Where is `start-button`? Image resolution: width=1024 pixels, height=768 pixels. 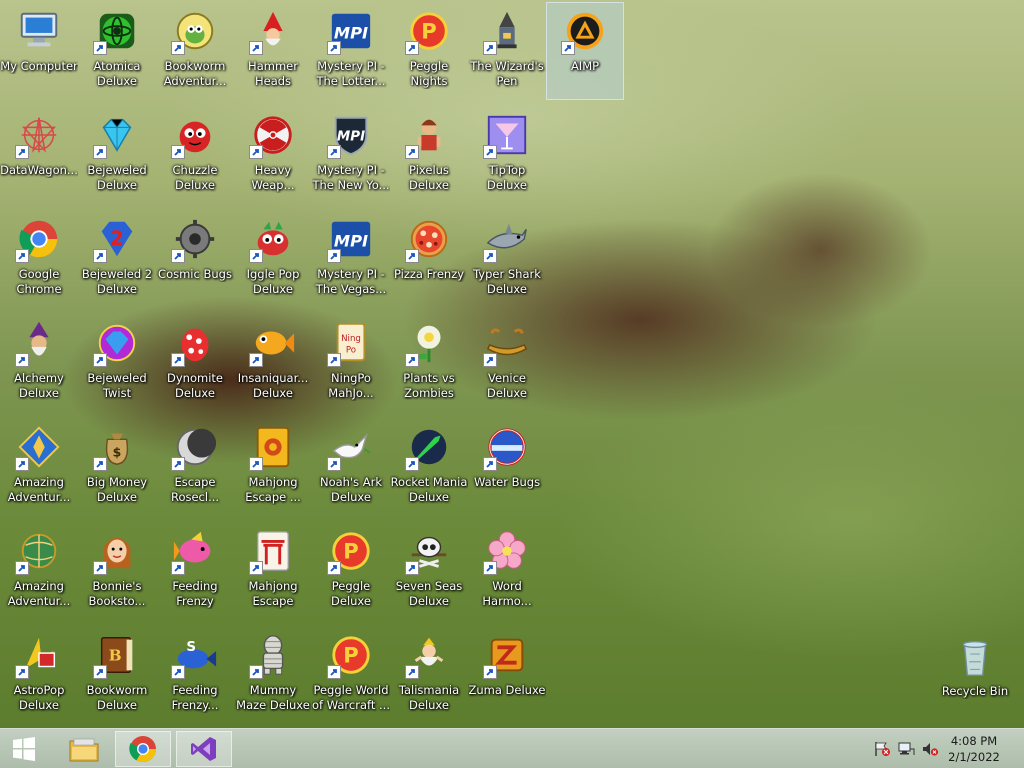
start-button is located at coordinates (24, 749).